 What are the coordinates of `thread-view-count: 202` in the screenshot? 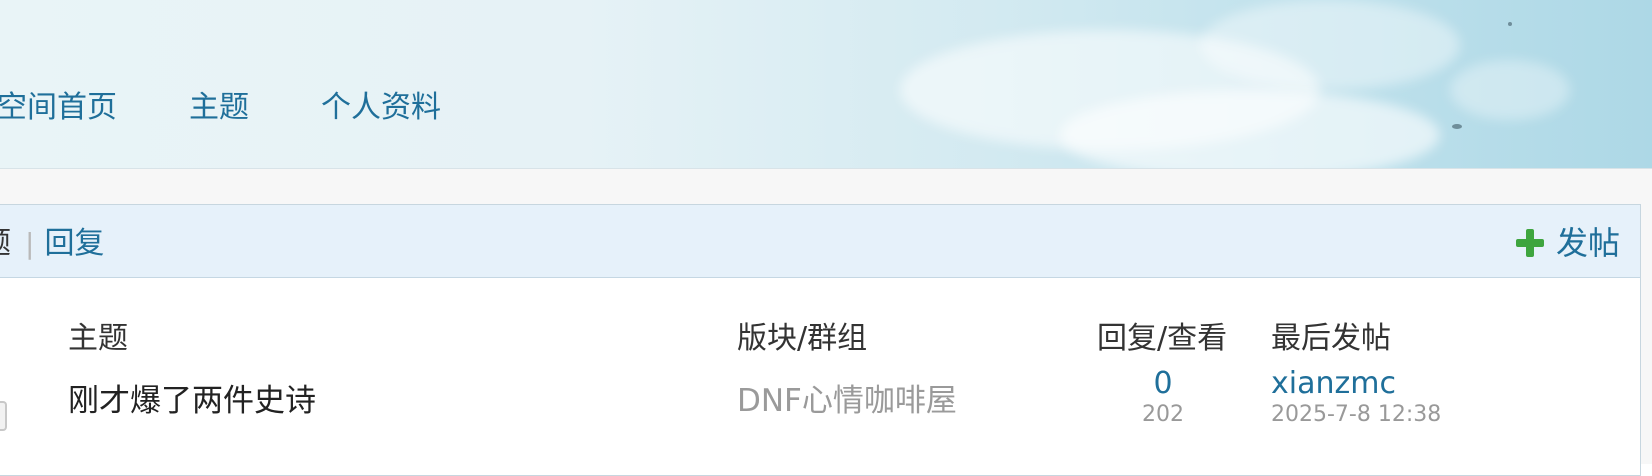 It's located at (1163, 414).